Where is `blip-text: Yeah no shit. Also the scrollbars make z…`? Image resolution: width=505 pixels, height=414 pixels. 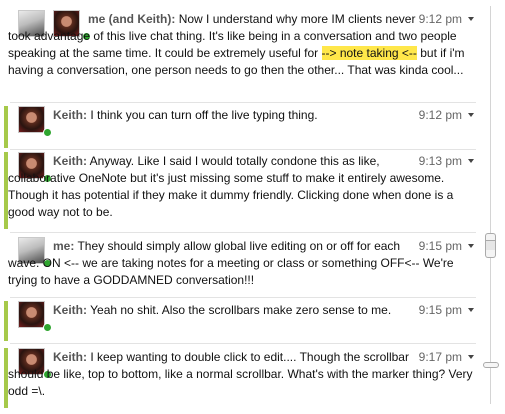
blip-text: Yeah no shit. Also the scrollbars make z… is located at coordinates (241, 310).